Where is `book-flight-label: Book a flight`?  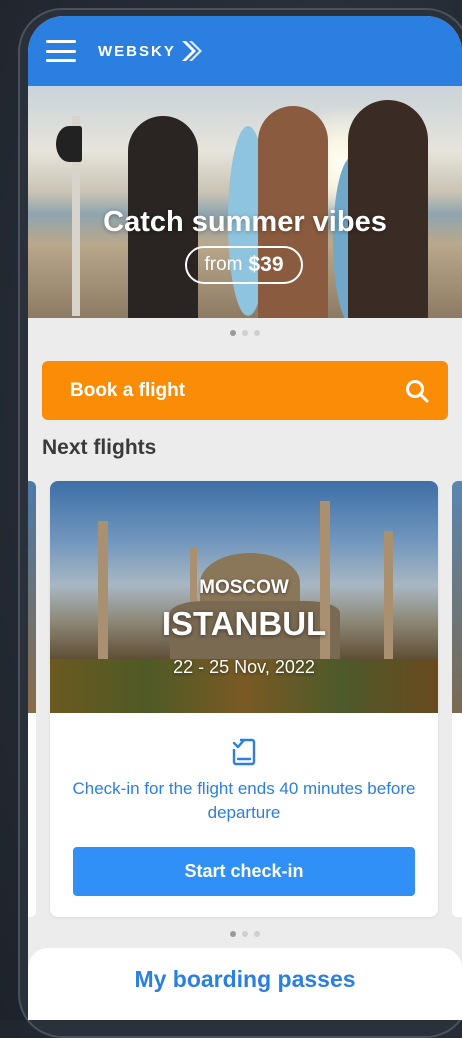 book-flight-label: Book a flight is located at coordinates (128, 390).